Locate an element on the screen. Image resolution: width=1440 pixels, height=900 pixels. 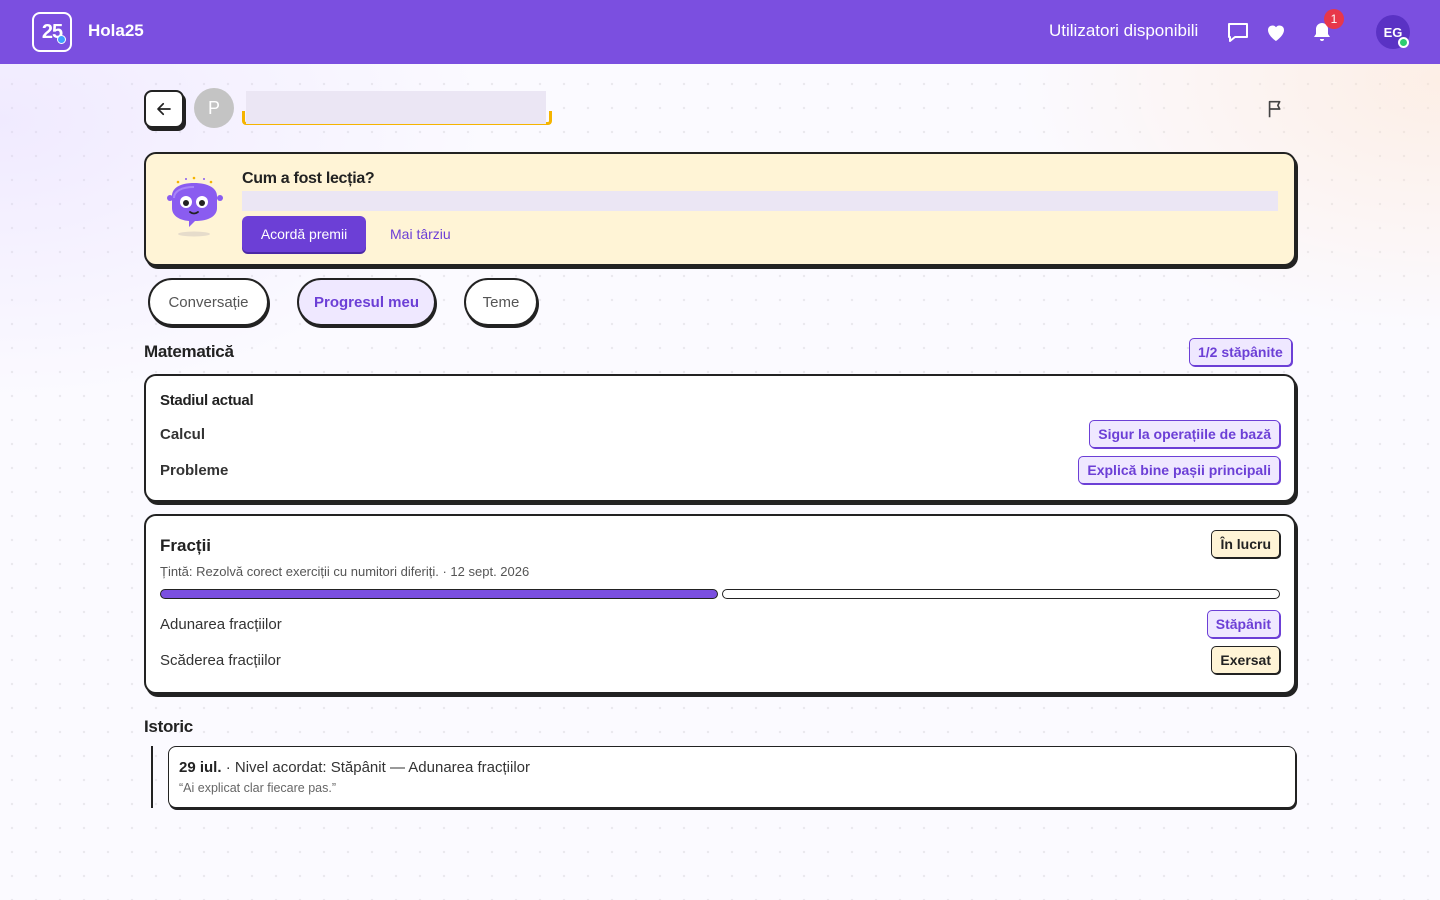
peer-name-placeholder is located at coordinates (396, 107).